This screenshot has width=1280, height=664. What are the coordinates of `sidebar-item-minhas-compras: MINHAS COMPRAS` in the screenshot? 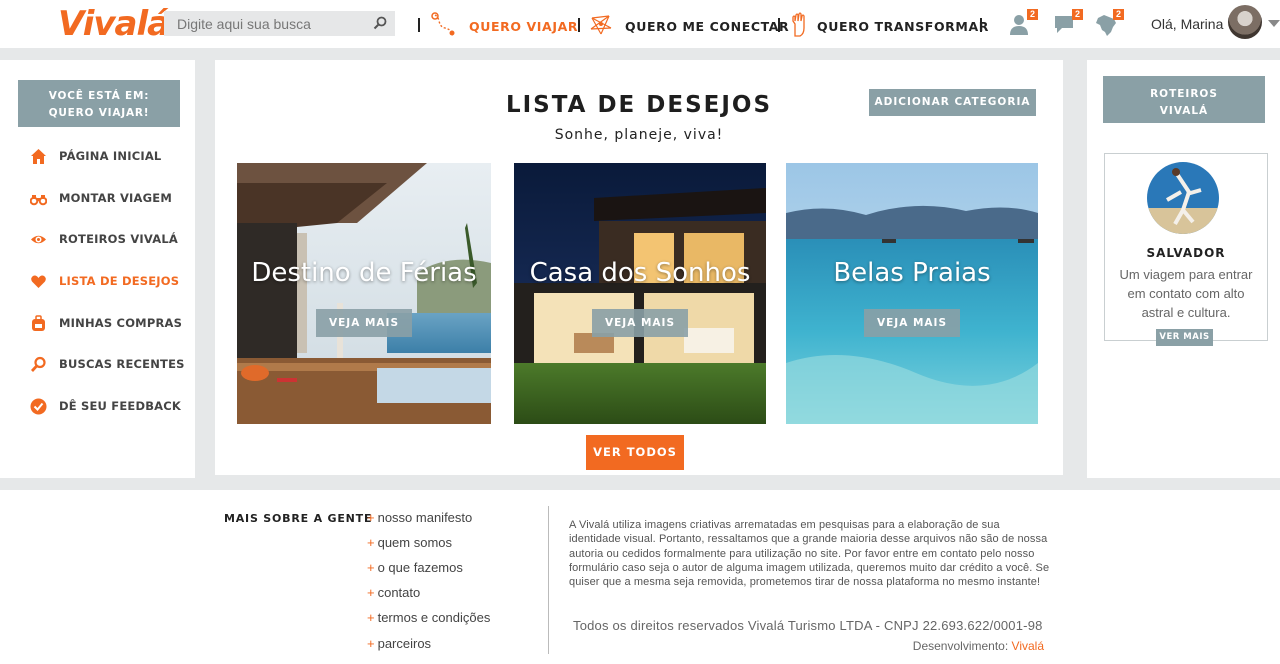 It's located at (106, 323).